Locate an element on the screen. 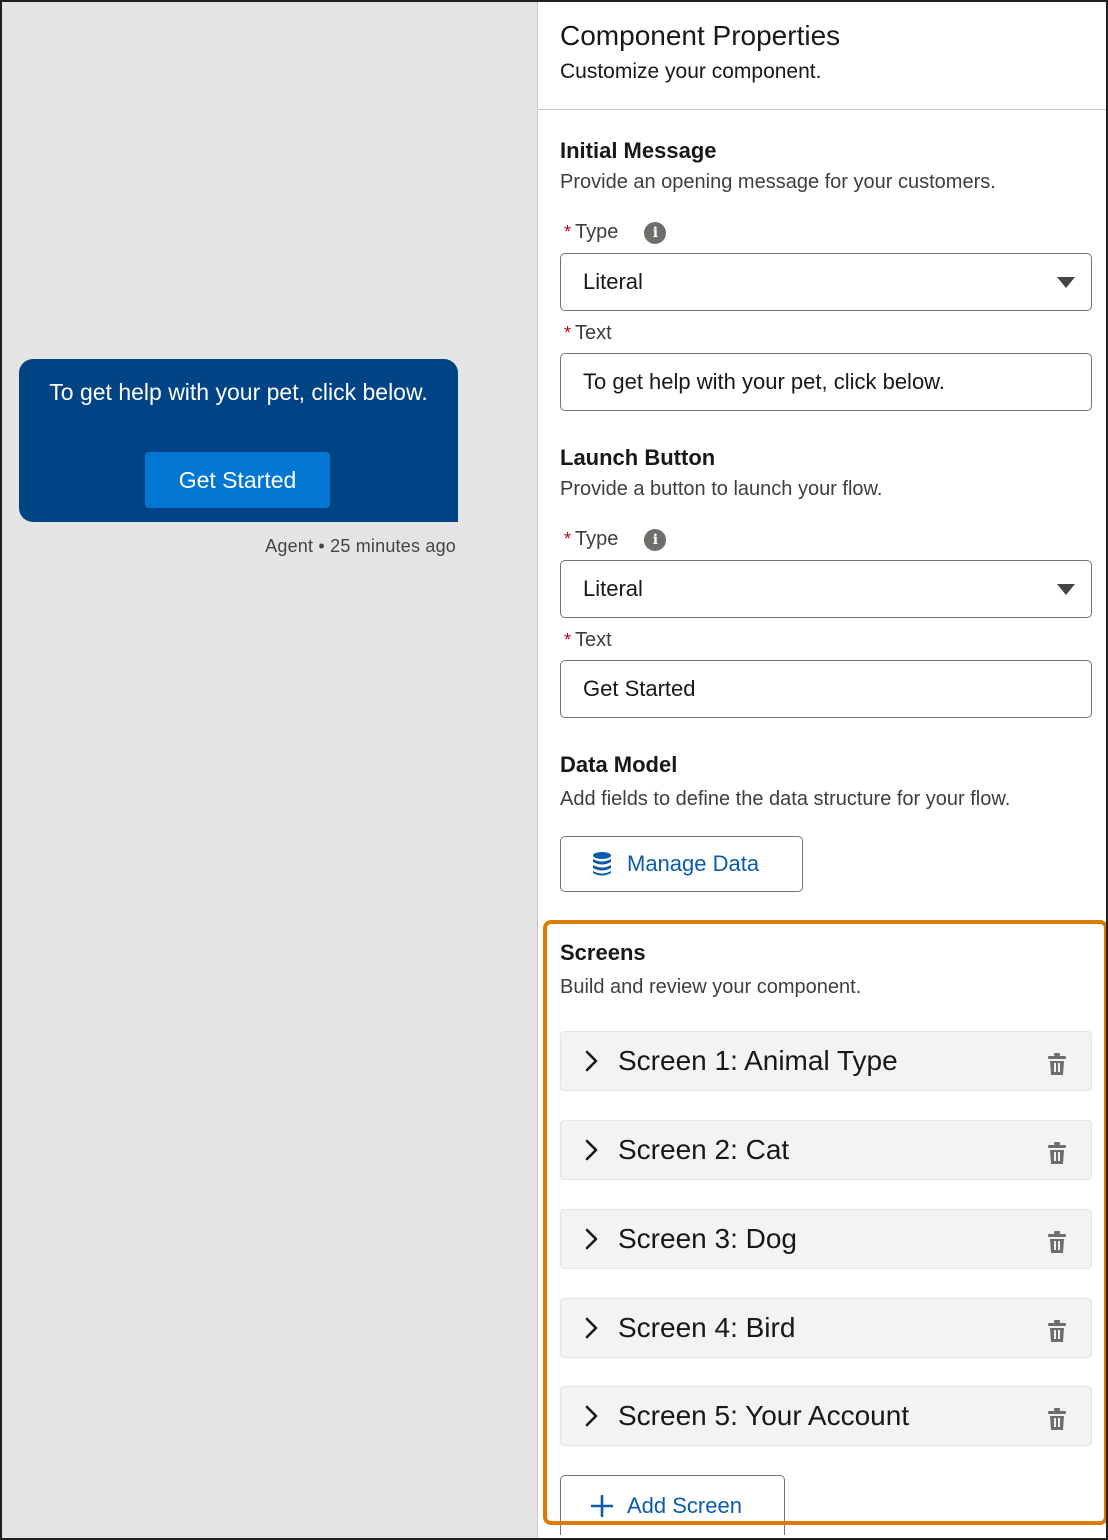  launch-text-label-text: Text is located at coordinates (593, 640).